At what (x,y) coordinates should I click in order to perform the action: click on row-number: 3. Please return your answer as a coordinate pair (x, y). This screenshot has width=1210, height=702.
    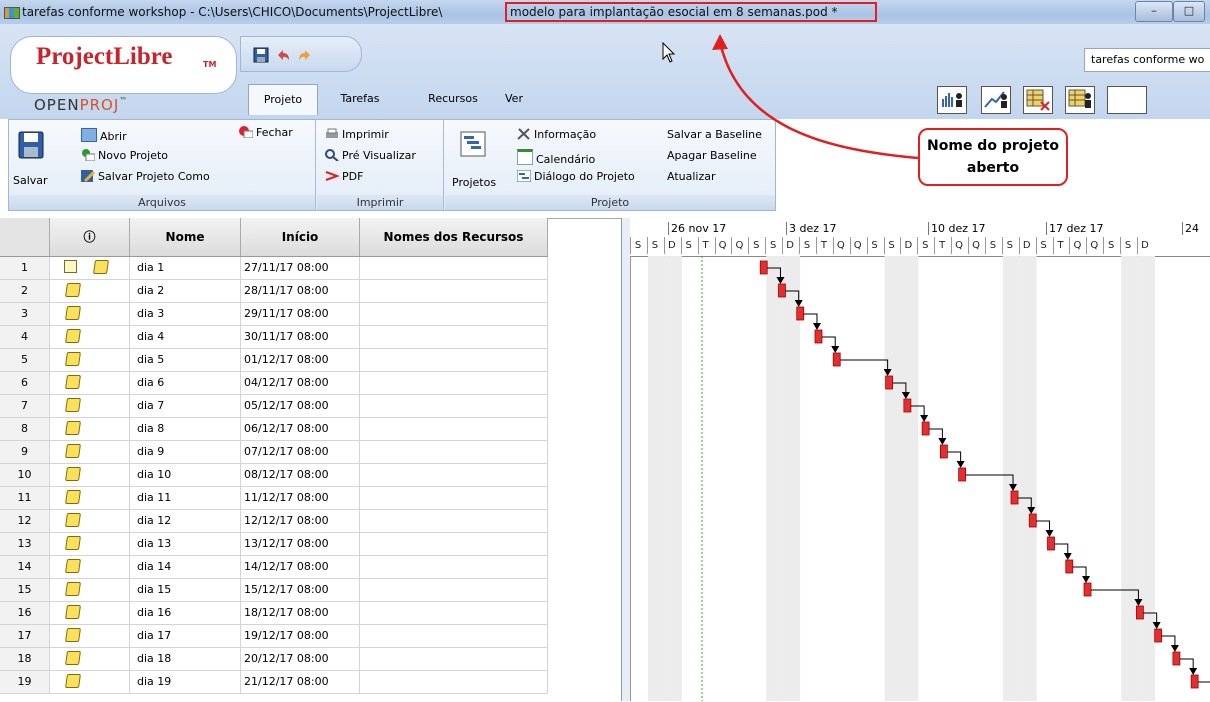
    Looking at the image, I should click on (25, 314).